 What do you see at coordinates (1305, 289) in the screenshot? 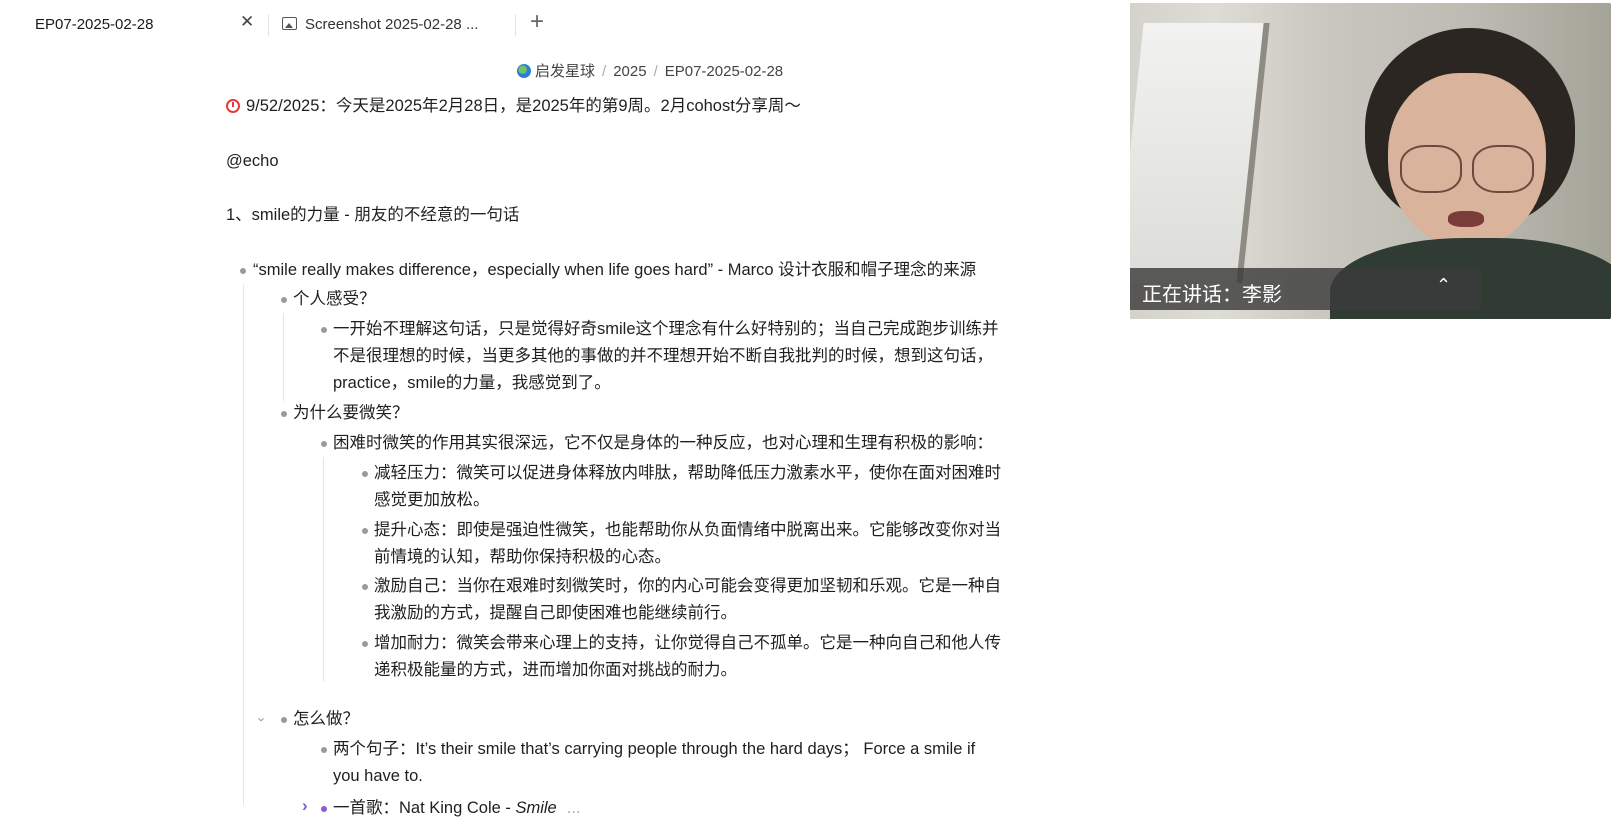
I see `speaker-bar: 正在讲话：李影 ⌃` at bounding box center [1305, 289].